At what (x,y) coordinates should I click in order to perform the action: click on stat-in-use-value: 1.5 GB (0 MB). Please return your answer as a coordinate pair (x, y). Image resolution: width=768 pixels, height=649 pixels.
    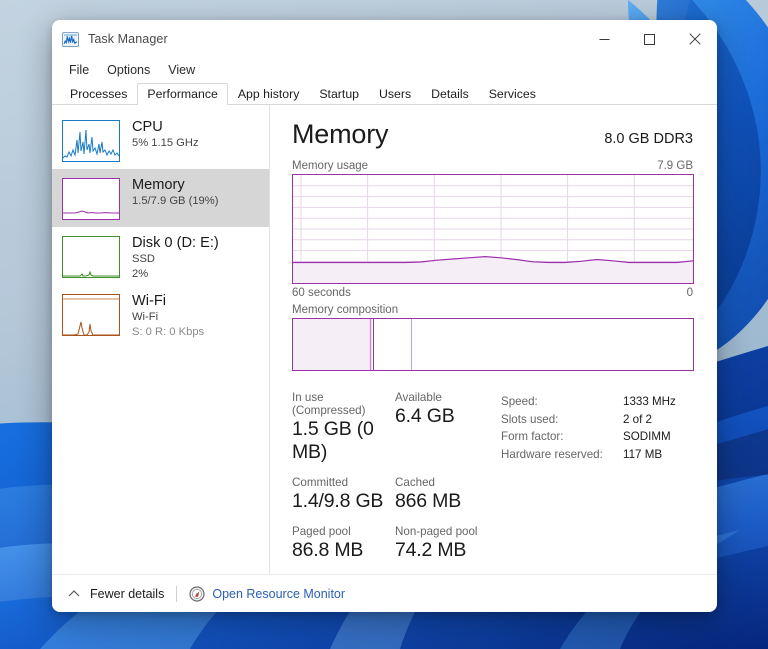
    Looking at the image, I should click on (333, 440).